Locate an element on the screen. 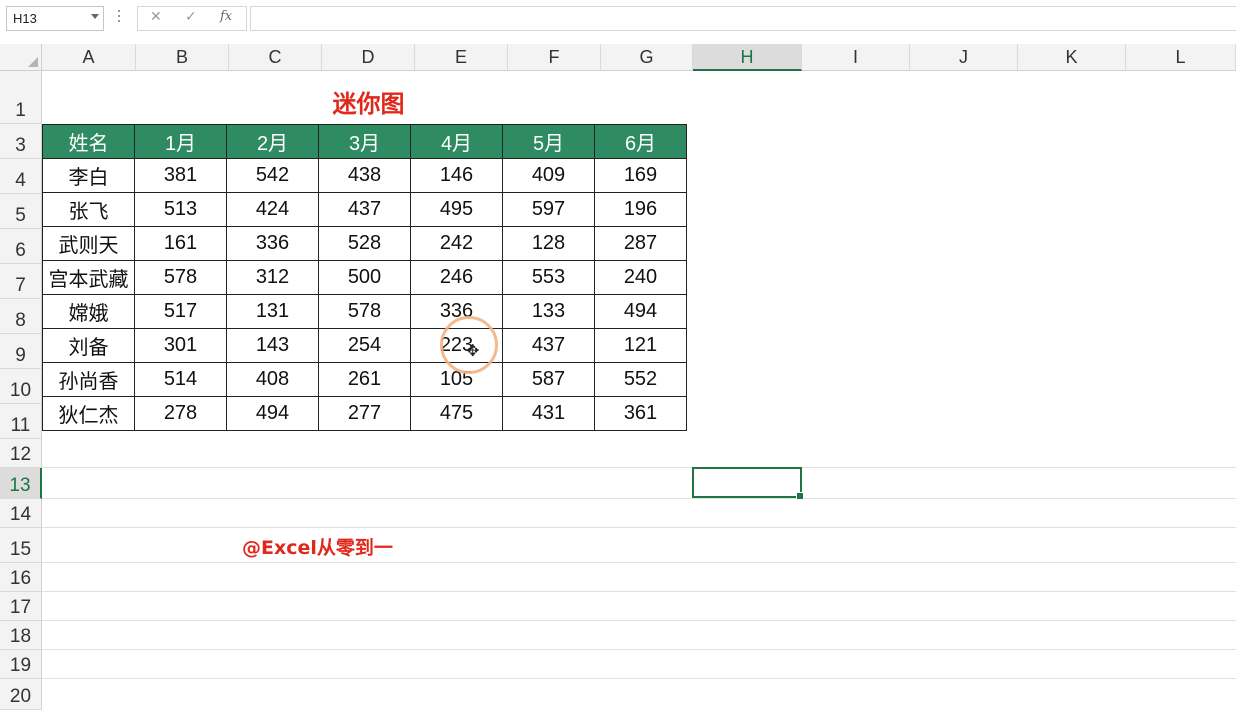 The width and height of the screenshot is (1236, 710). column-header-g: G is located at coordinates (647, 57).